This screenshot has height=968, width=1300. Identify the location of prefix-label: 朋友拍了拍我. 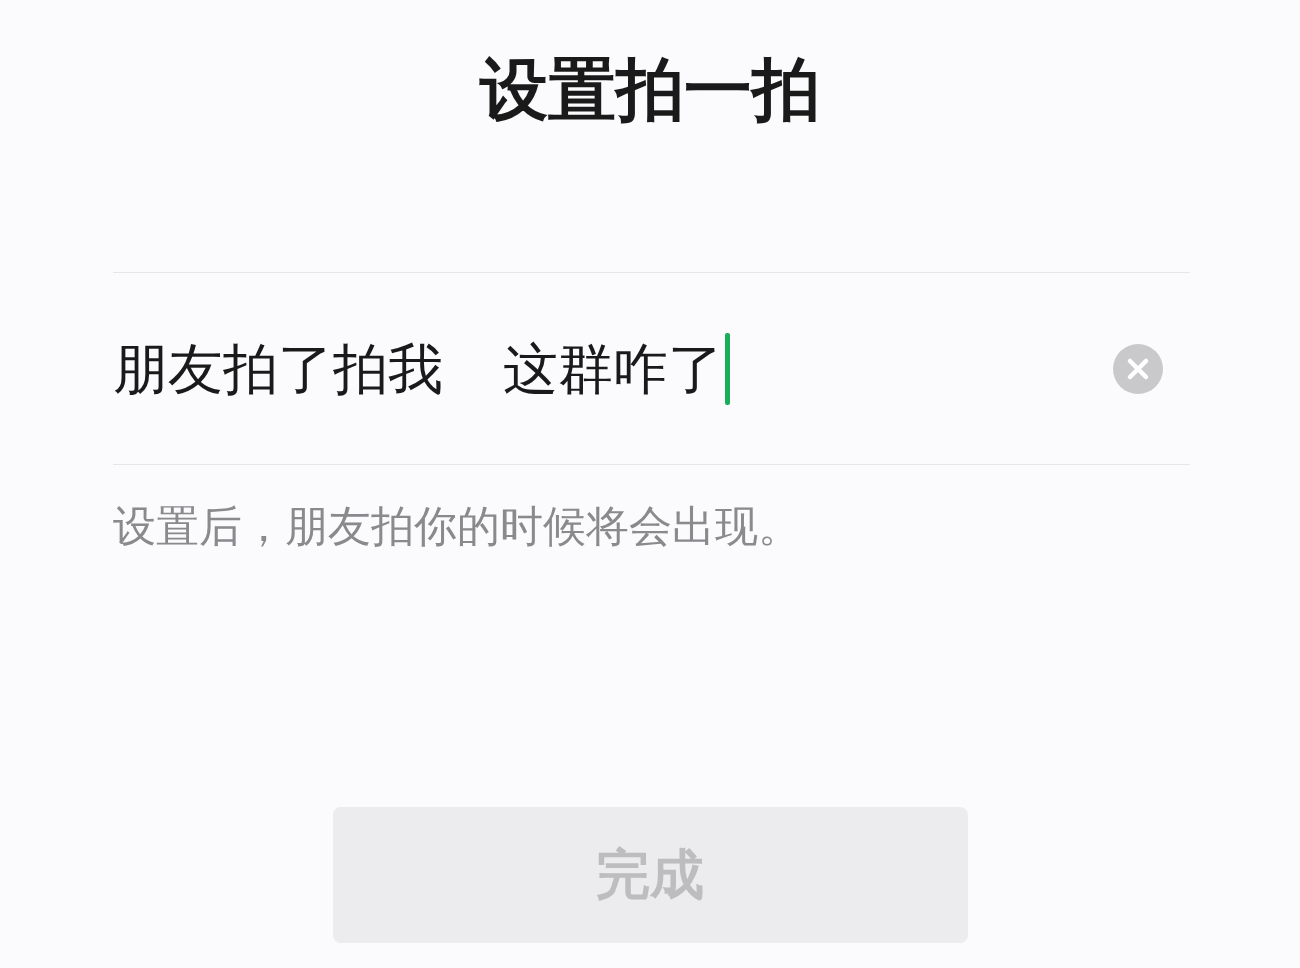
(278, 369).